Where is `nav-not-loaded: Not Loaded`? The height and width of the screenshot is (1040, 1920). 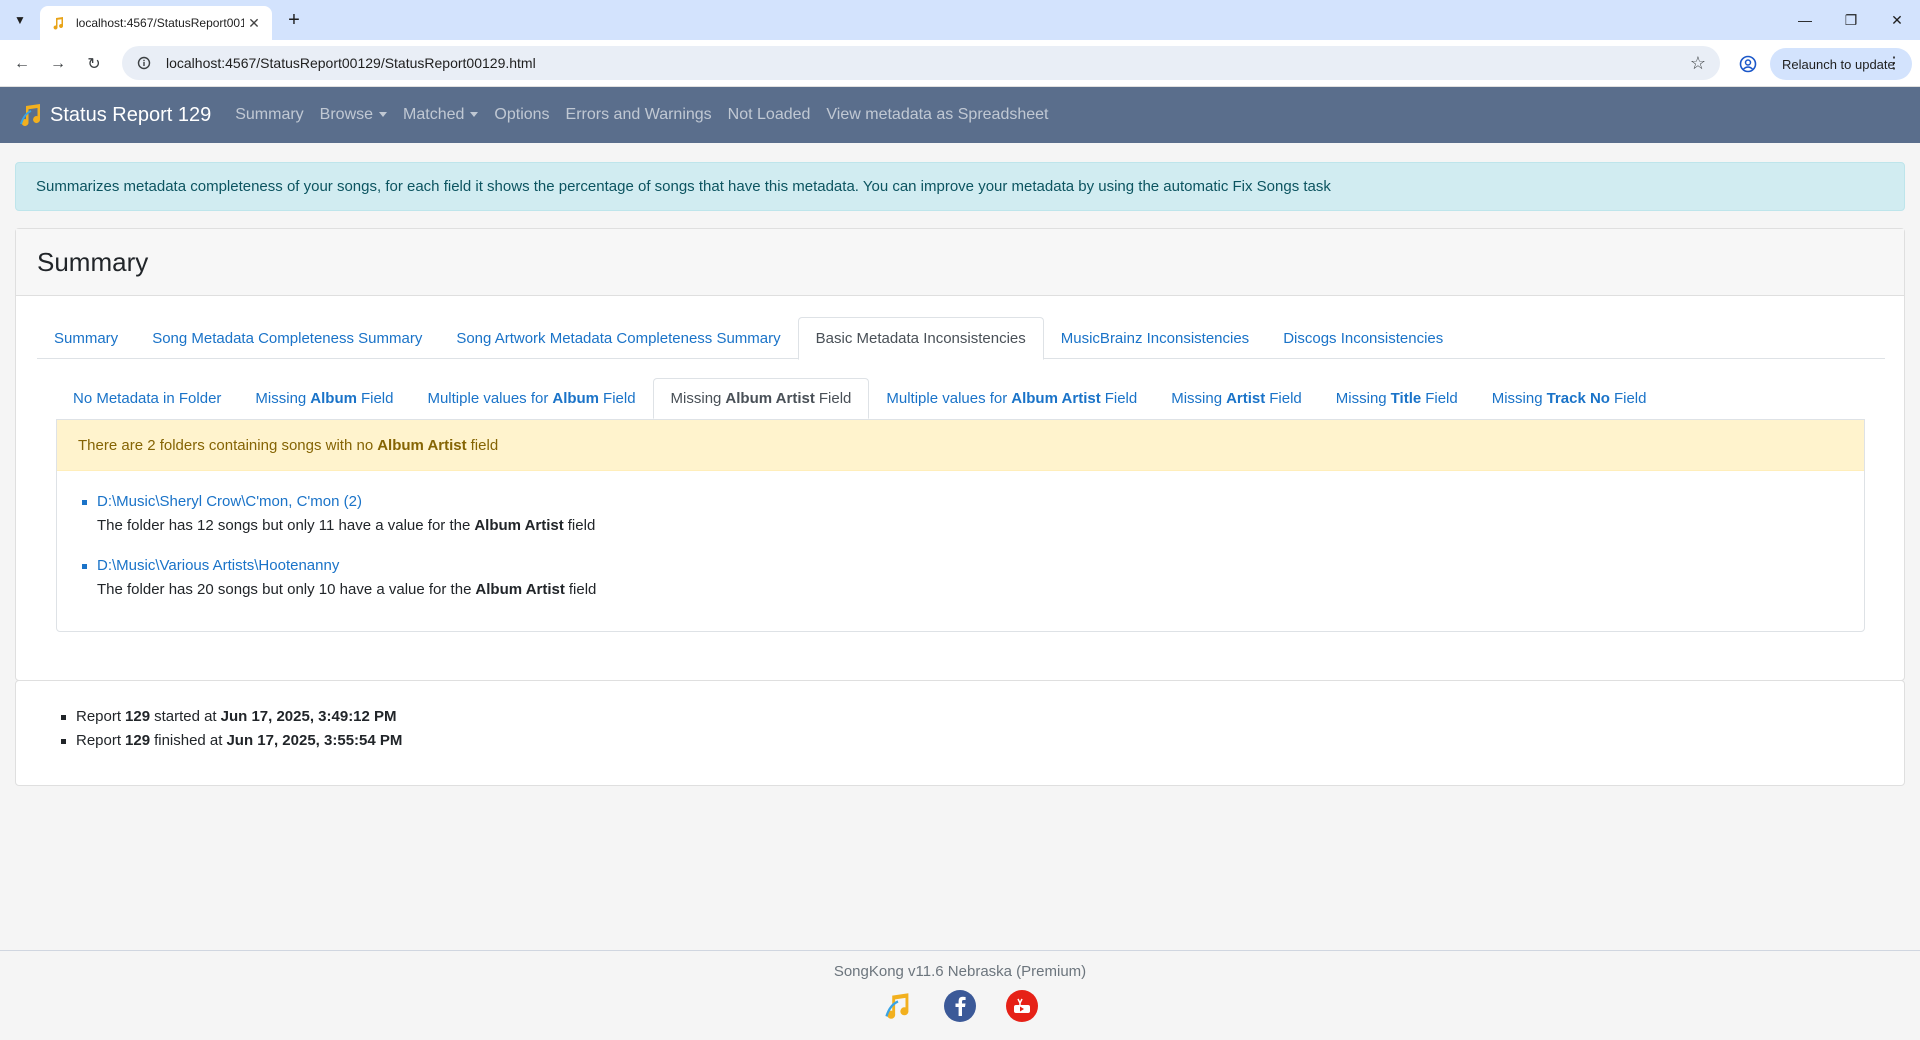
nav-not-loaded: Not Loaded is located at coordinates (769, 115).